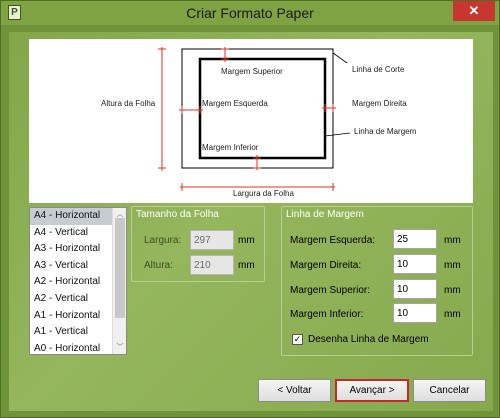 The width and height of the screenshot is (500, 418). I want to click on bottom-margin-field, so click(415, 313).